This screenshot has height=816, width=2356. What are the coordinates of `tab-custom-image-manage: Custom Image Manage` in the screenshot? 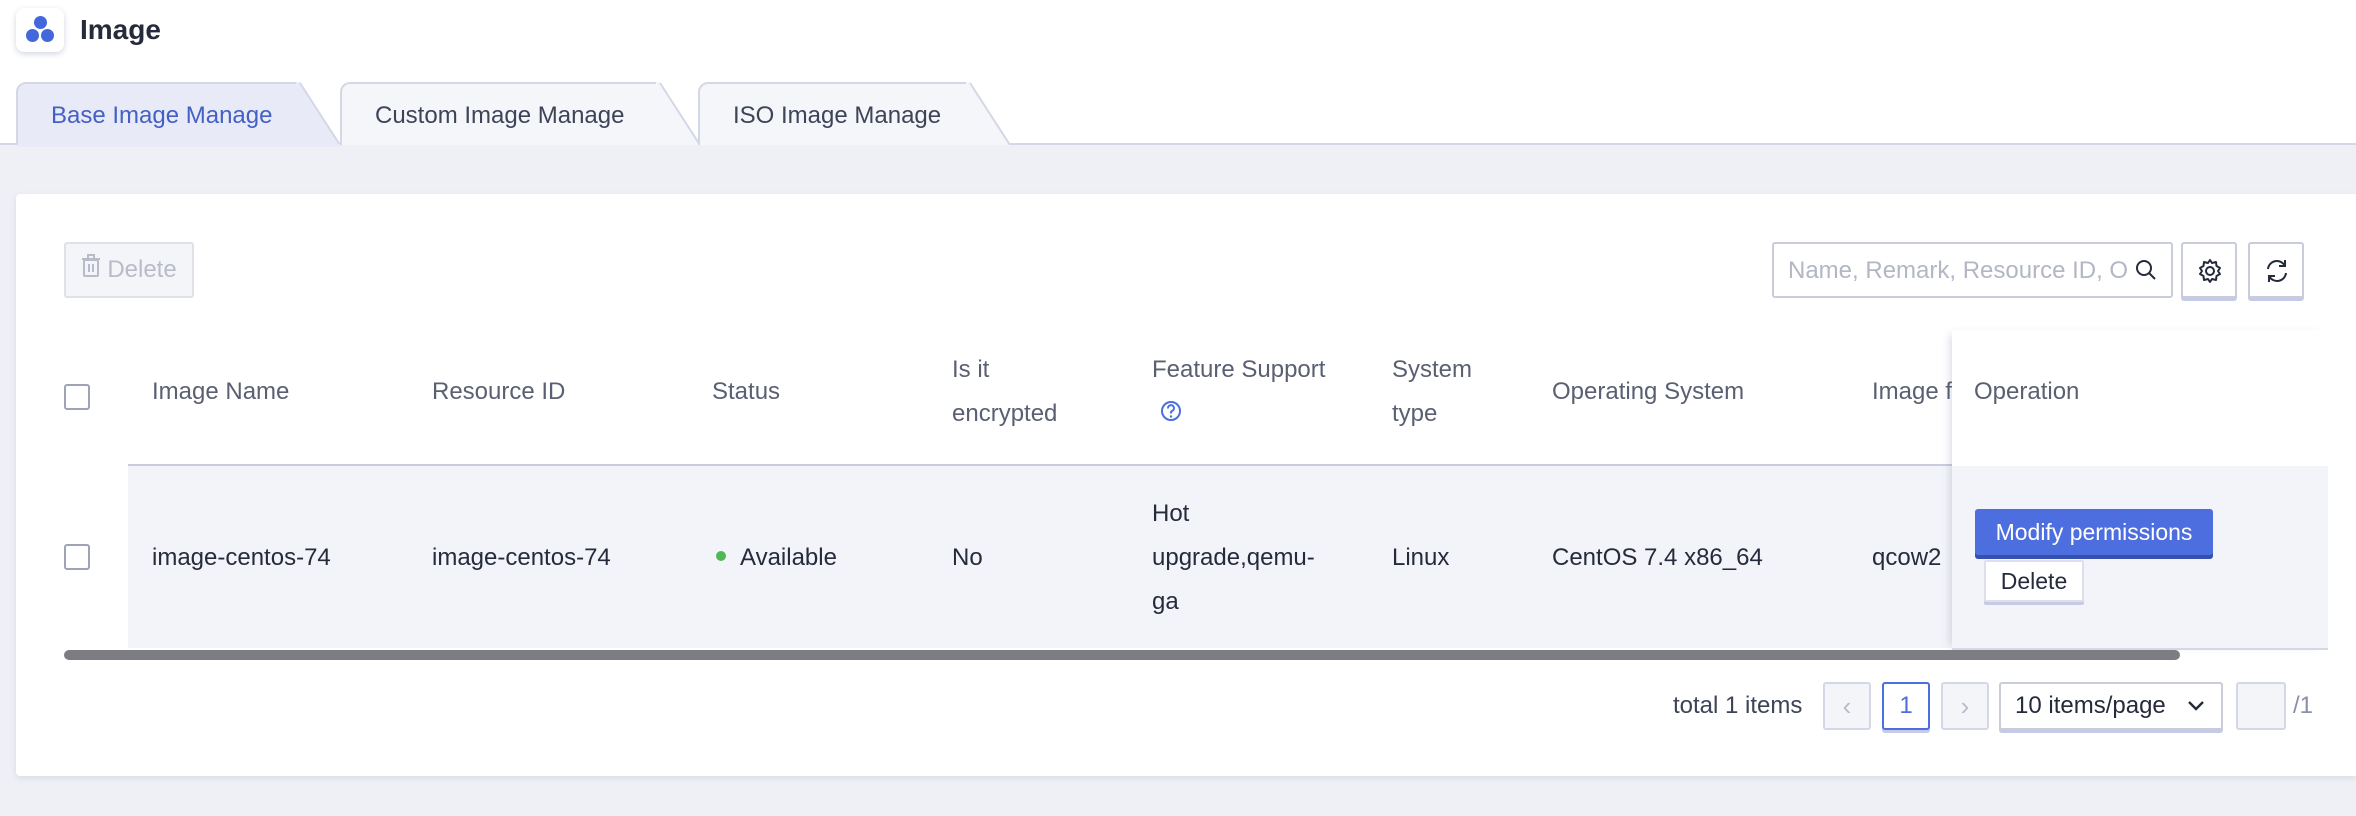 It's located at (520, 113).